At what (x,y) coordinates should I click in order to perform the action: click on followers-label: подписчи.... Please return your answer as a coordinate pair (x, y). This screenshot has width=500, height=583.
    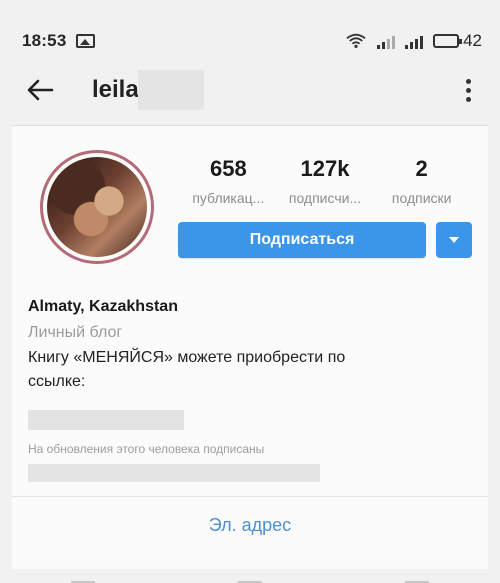
    Looking at the image, I should click on (325, 198).